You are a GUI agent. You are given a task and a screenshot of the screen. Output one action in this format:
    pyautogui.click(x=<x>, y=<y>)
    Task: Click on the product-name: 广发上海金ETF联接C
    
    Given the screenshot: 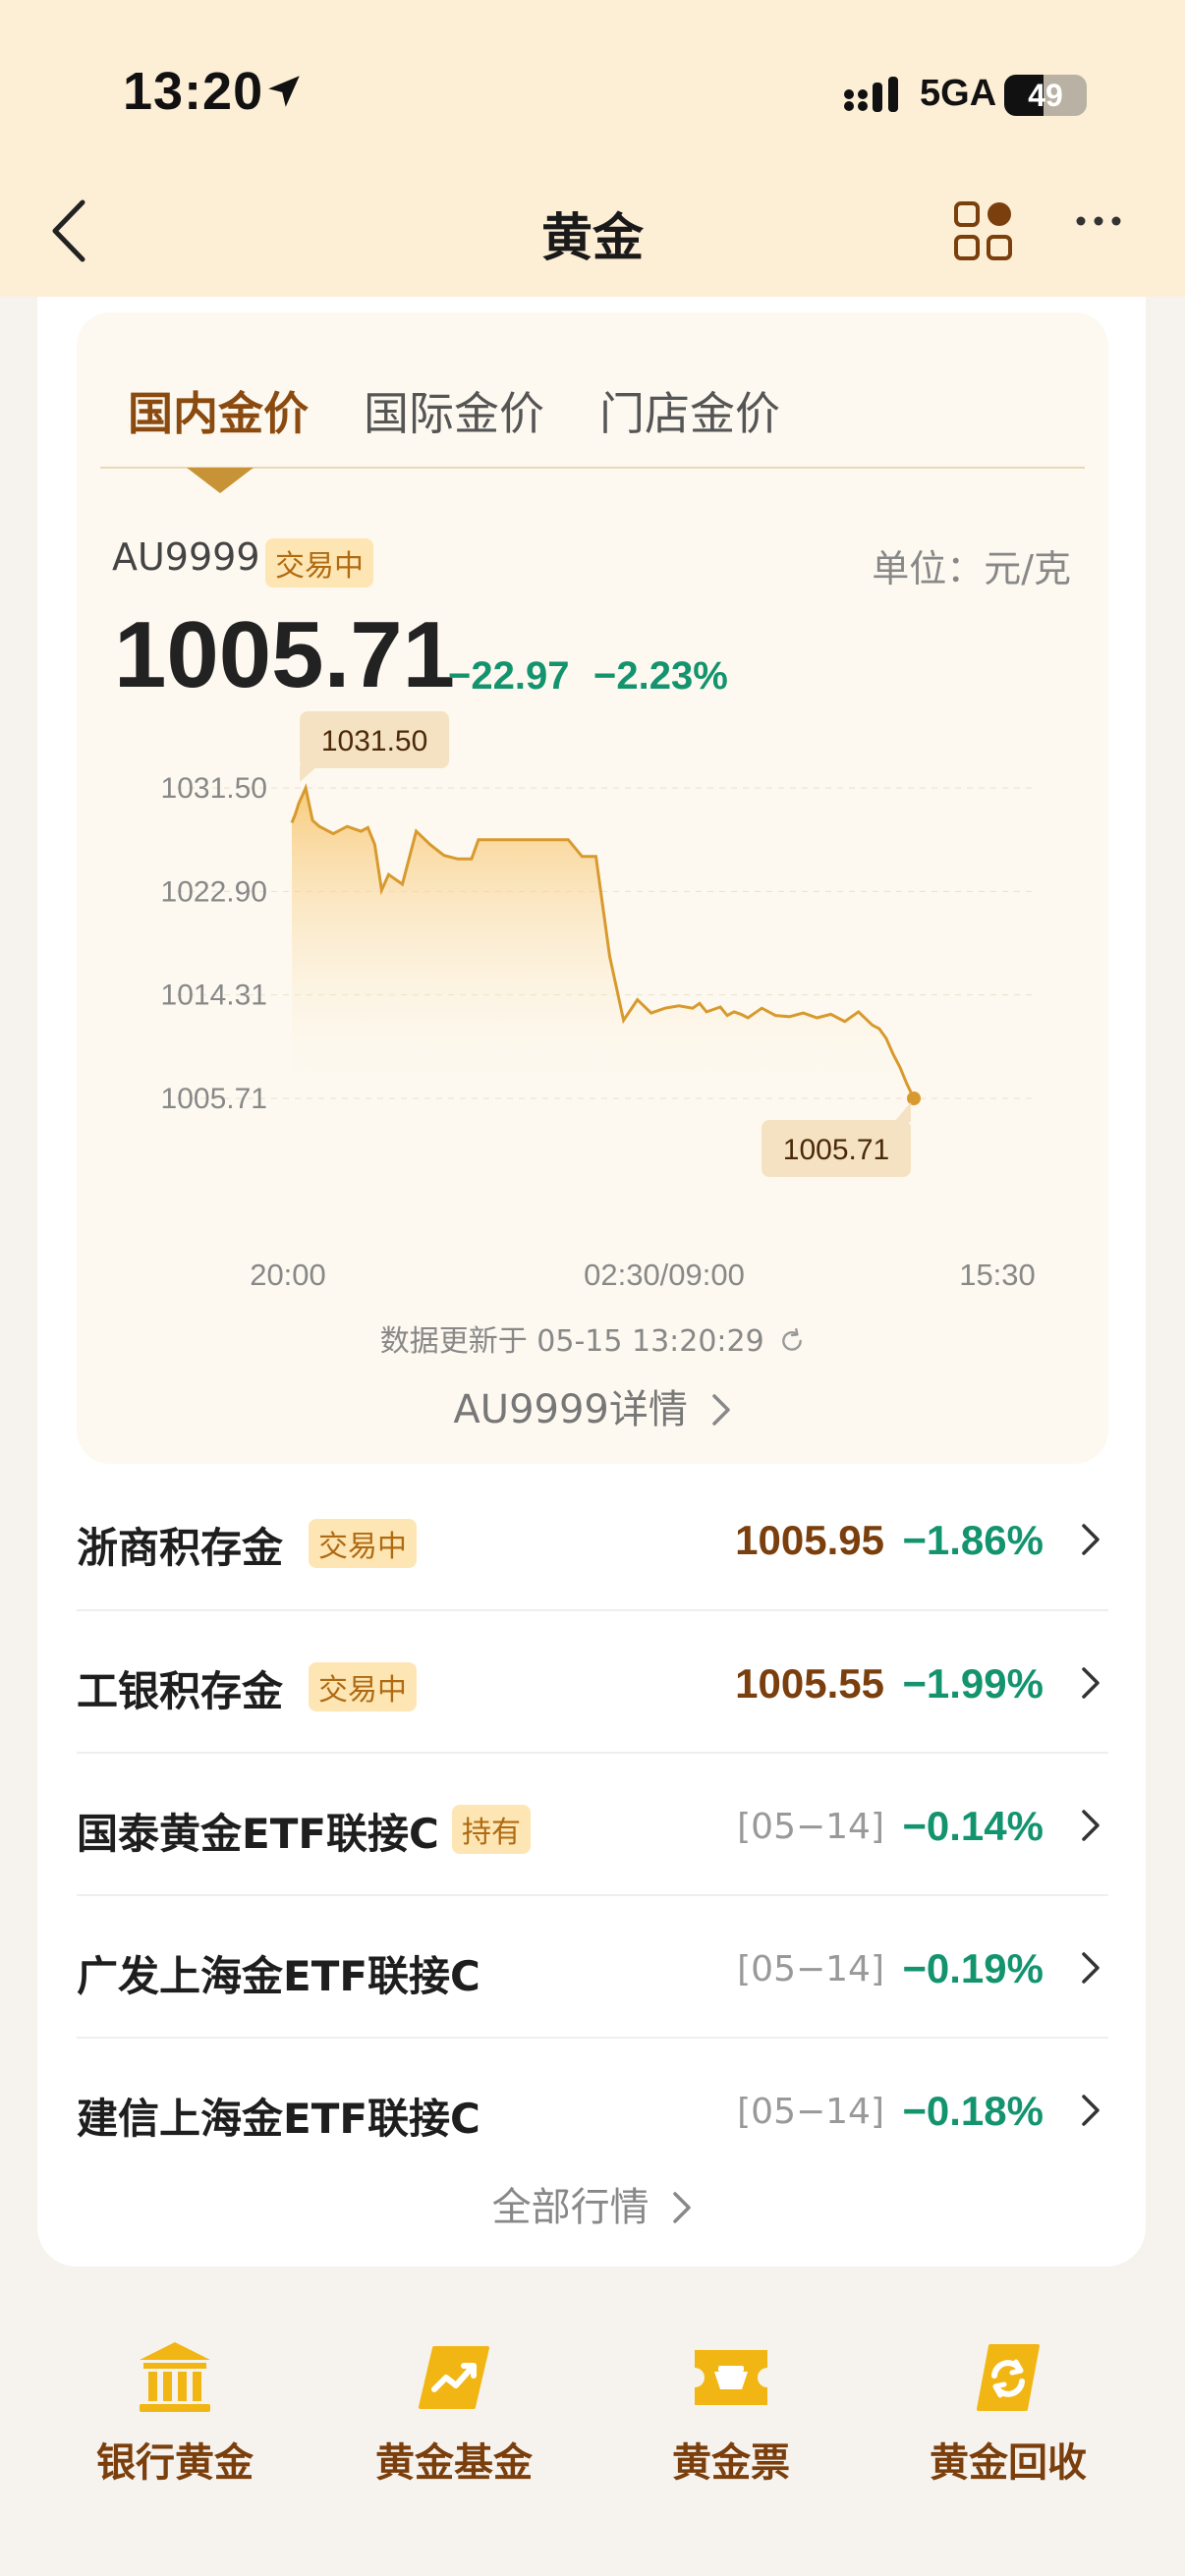 What is the action you would take?
    pyautogui.click(x=279, y=1976)
    